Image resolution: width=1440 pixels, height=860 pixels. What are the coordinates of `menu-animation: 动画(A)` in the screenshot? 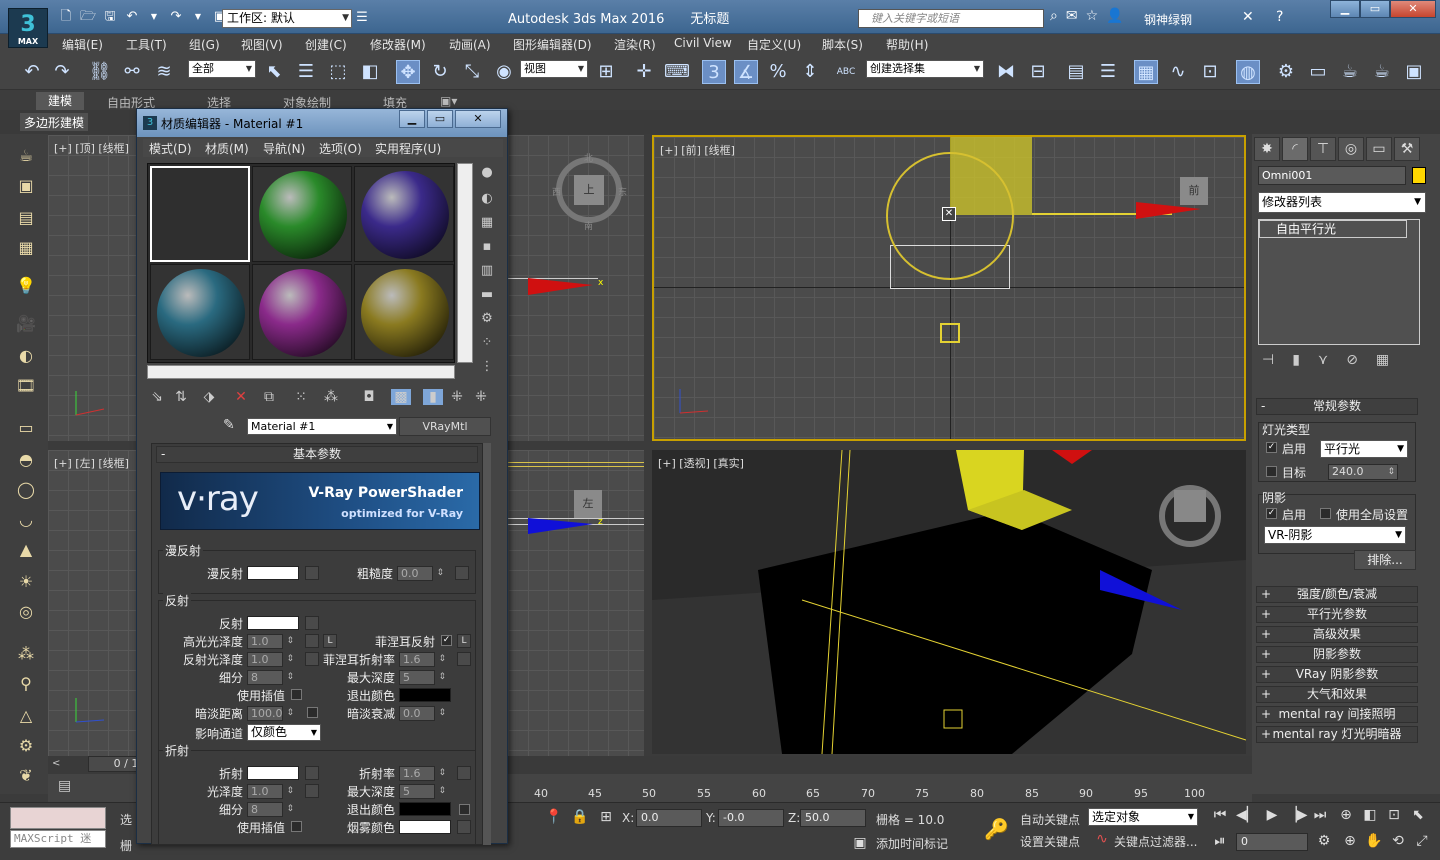 It's located at (470, 44).